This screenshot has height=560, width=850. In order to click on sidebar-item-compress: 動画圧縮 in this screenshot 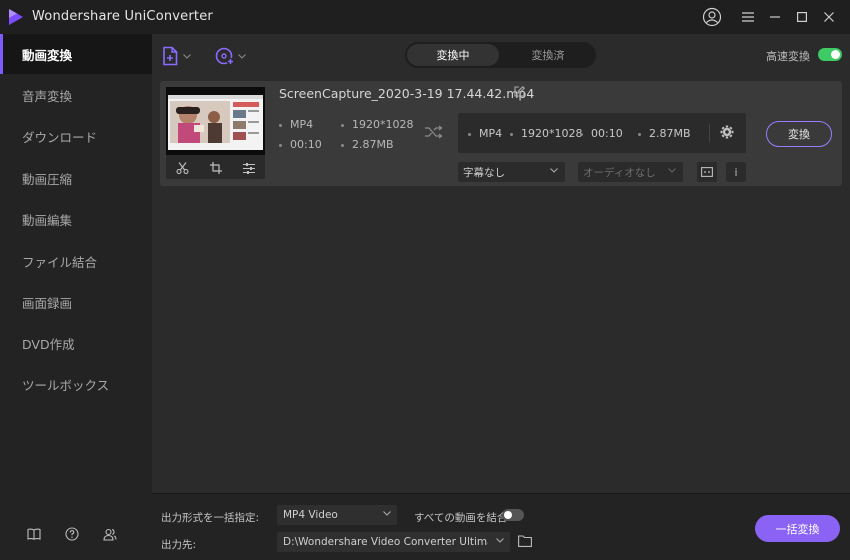, I will do `click(76, 178)`.